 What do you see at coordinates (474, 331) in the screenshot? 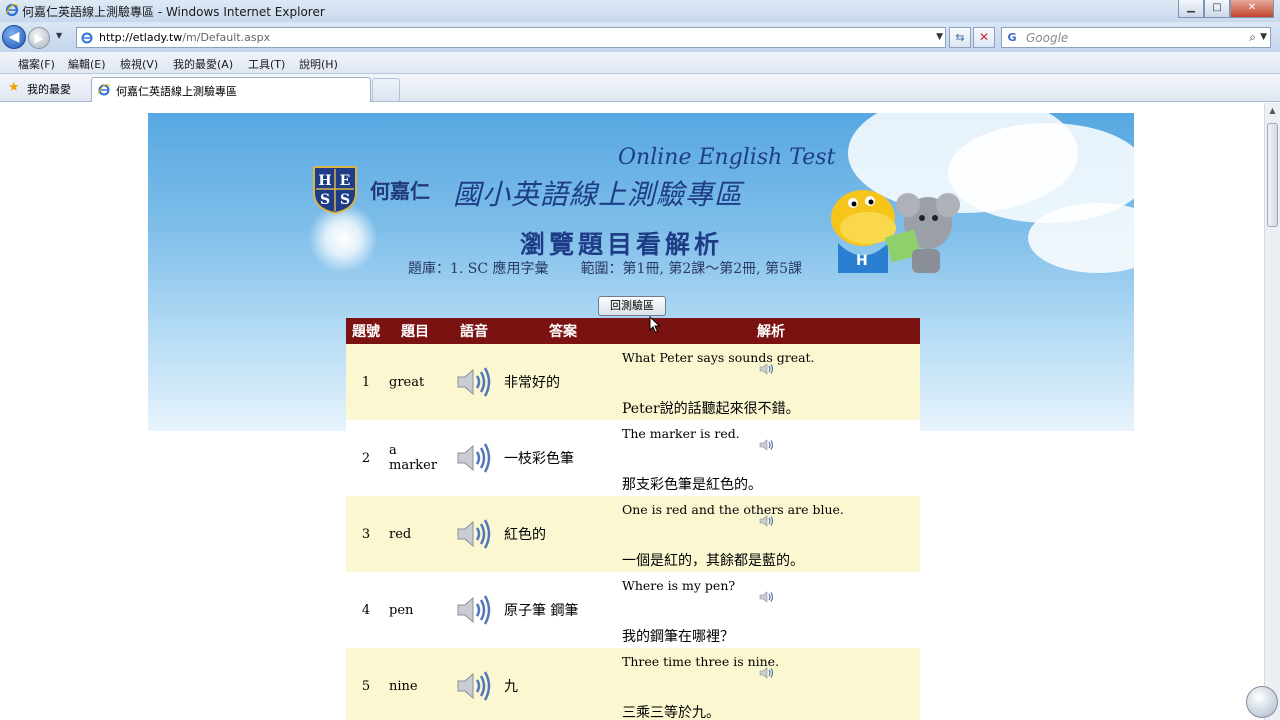
I see `header-audio: 語音` at bounding box center [474, 331].